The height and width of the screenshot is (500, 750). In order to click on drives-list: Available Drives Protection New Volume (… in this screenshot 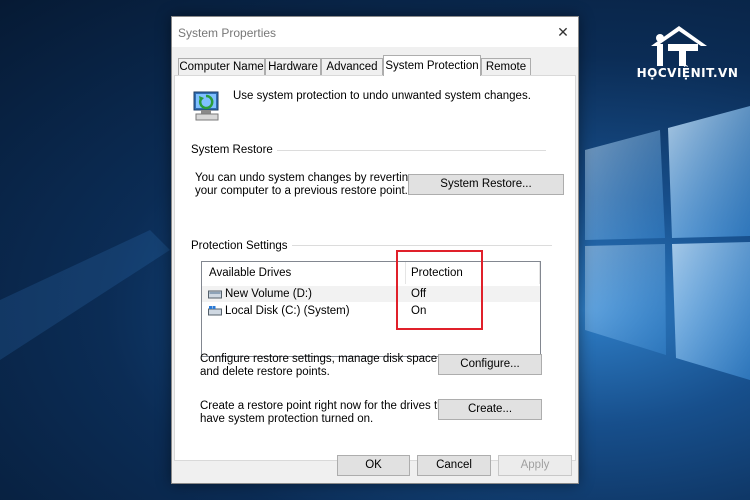, I will do `click(371, 309)`.